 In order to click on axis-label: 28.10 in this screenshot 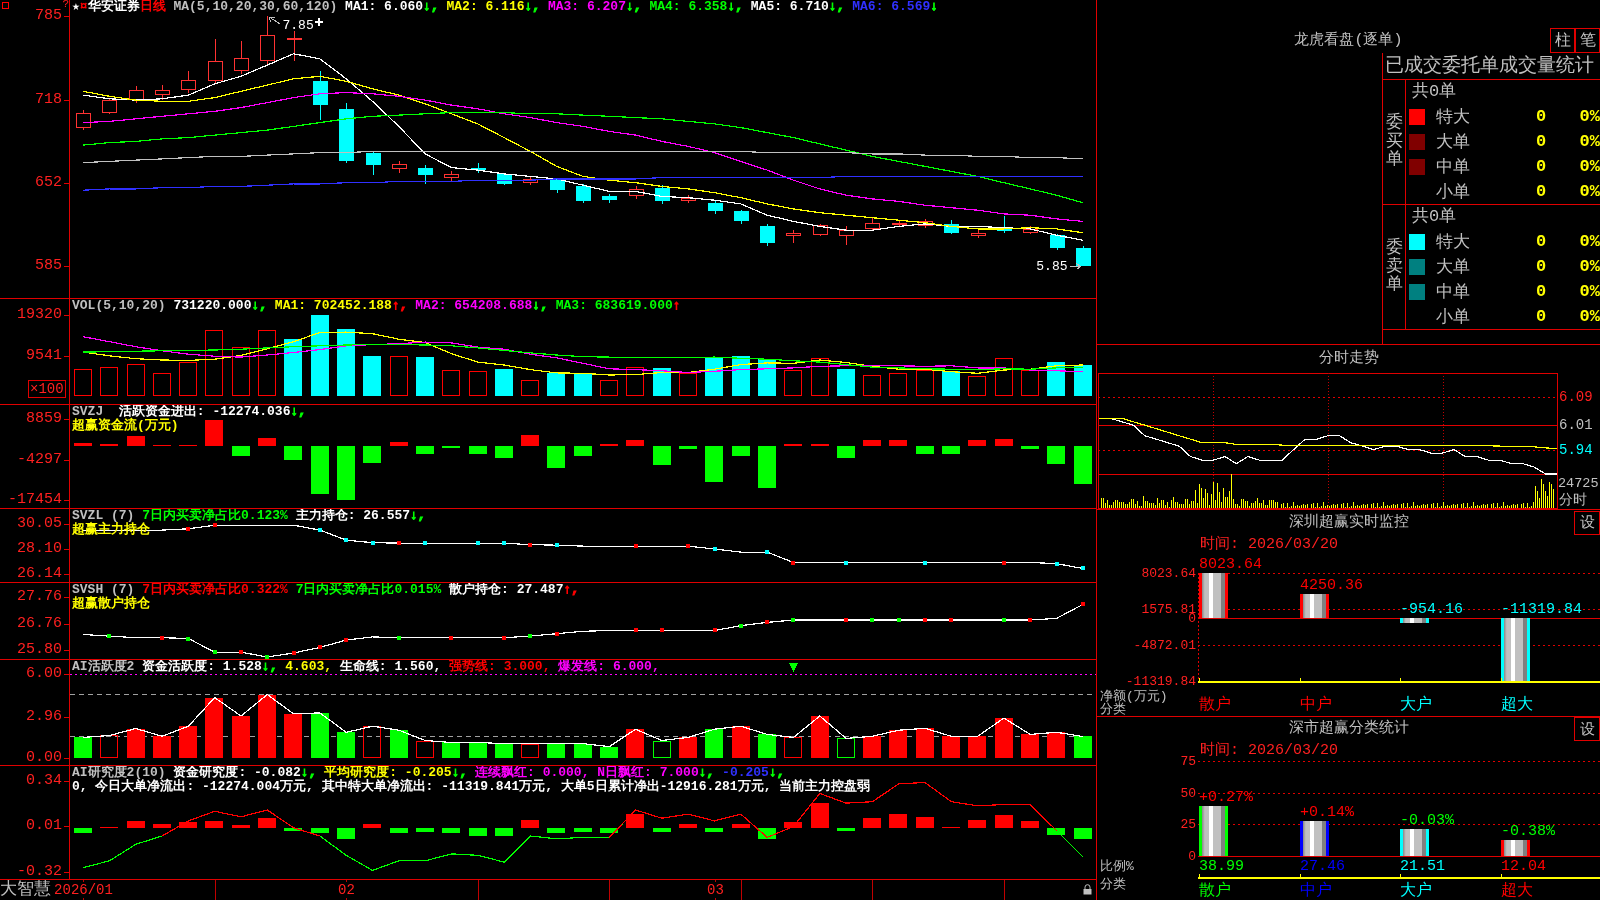, I will do `click(39, 549)`.